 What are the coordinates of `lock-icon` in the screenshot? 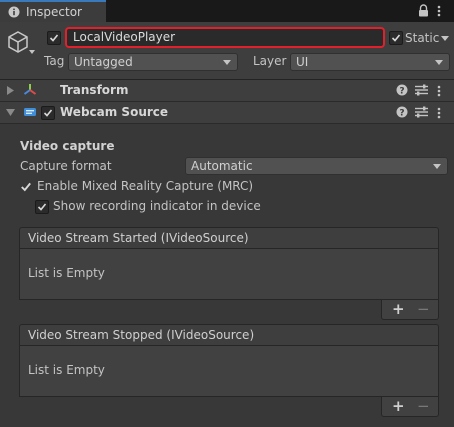 It's located at (423, 10).